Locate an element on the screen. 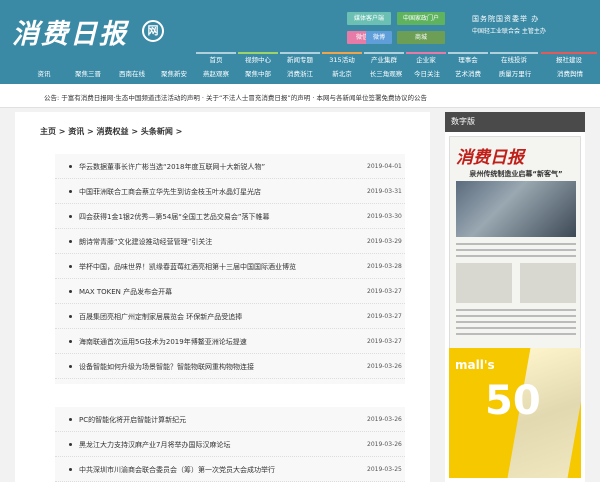  ad-number: 50 is located at coordinates (513, 401).